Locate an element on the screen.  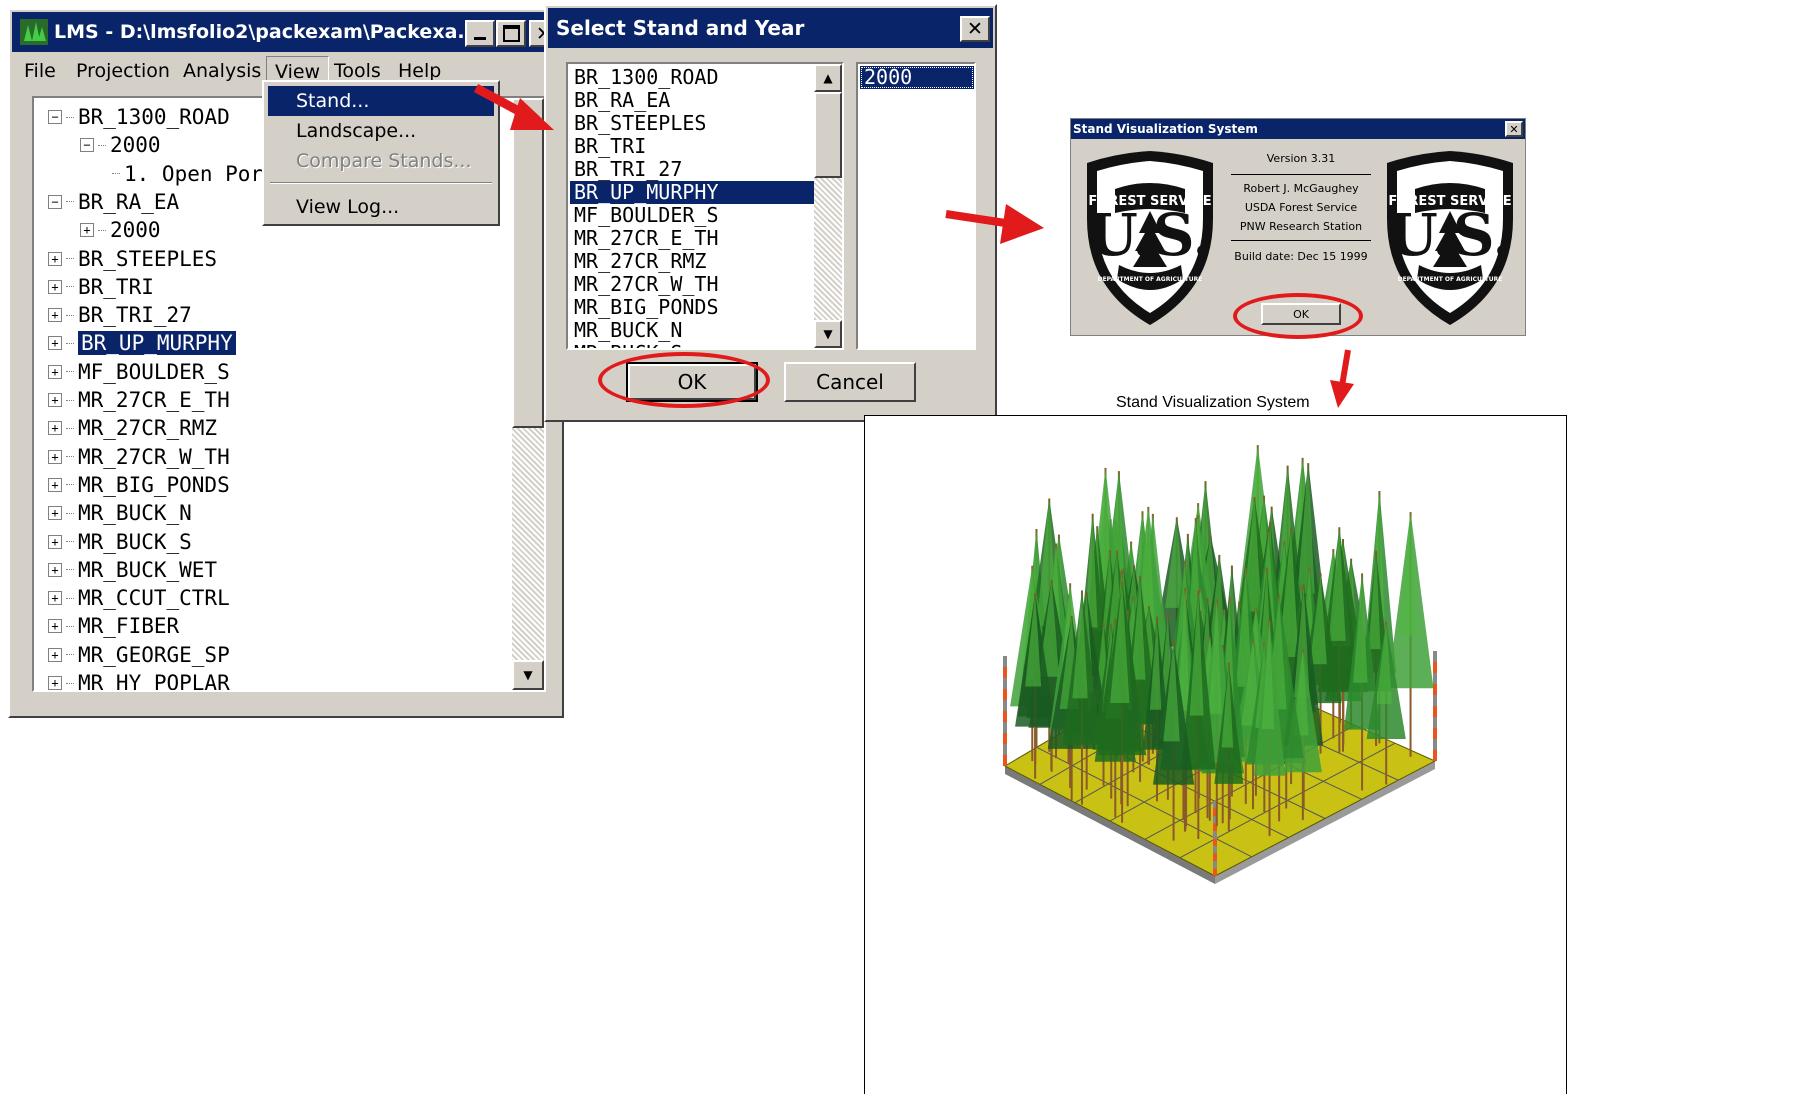
tree-item: + BR_TRI is located at coordinates (101, 287).